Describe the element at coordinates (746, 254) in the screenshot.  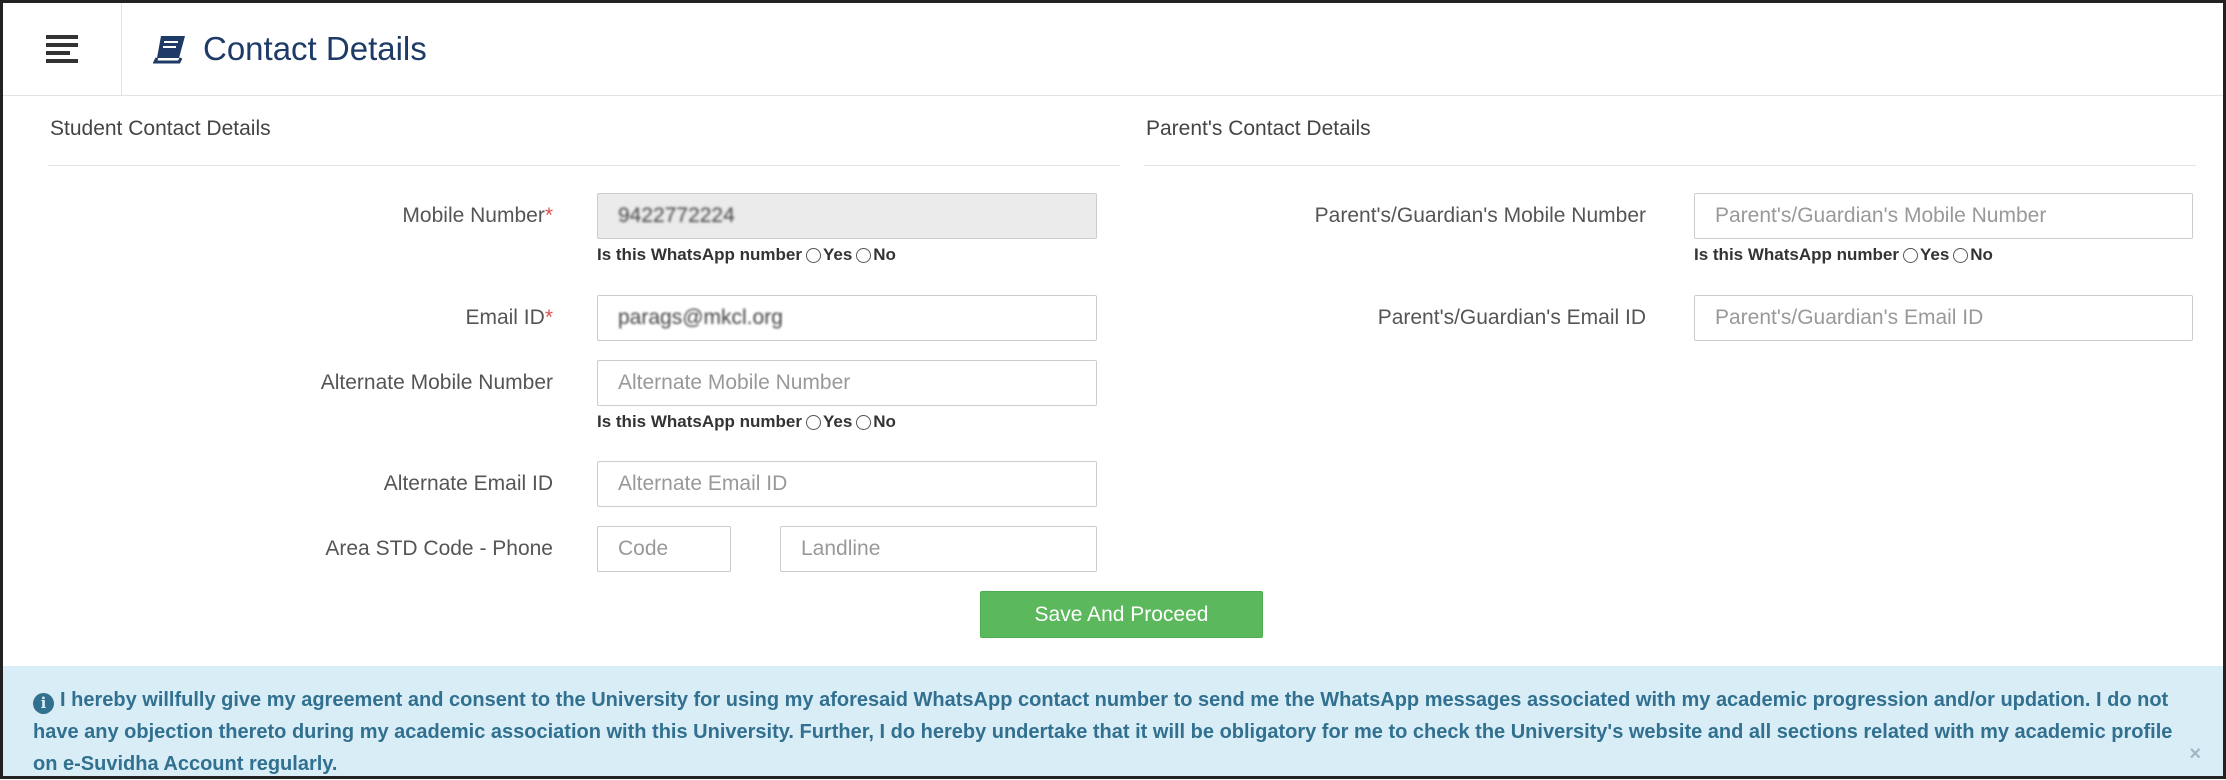
I see `mobile-whatsapp-question: Is this WhatsApp number Yes No` at that location.